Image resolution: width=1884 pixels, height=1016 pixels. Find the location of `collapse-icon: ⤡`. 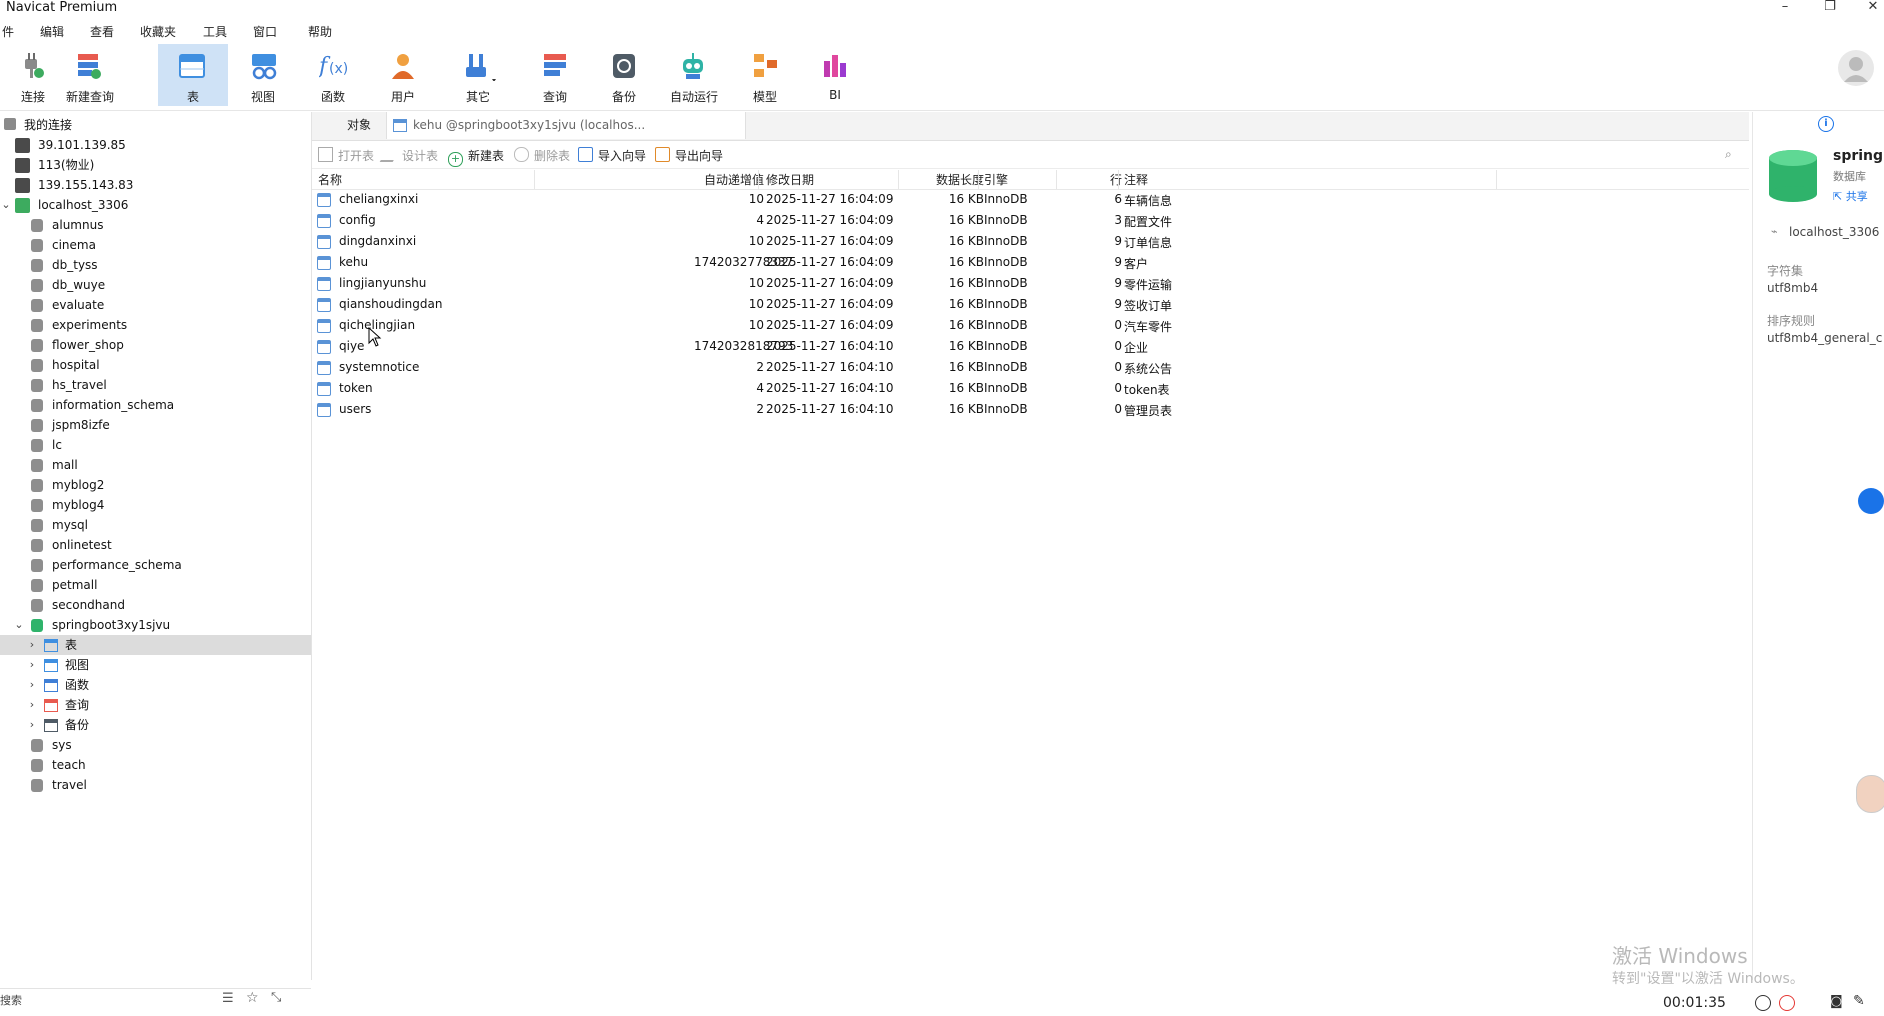

collapse-icon: ⤡ is located at coordinates (276, 997).